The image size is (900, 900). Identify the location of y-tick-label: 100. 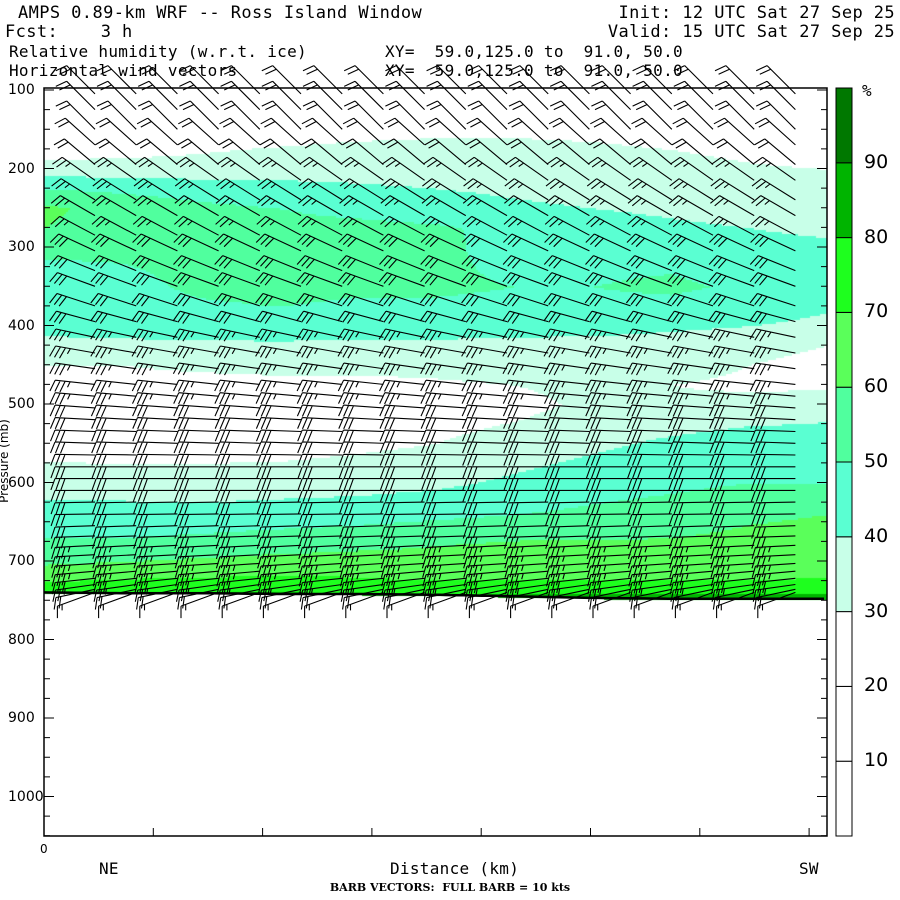
(21, 90).